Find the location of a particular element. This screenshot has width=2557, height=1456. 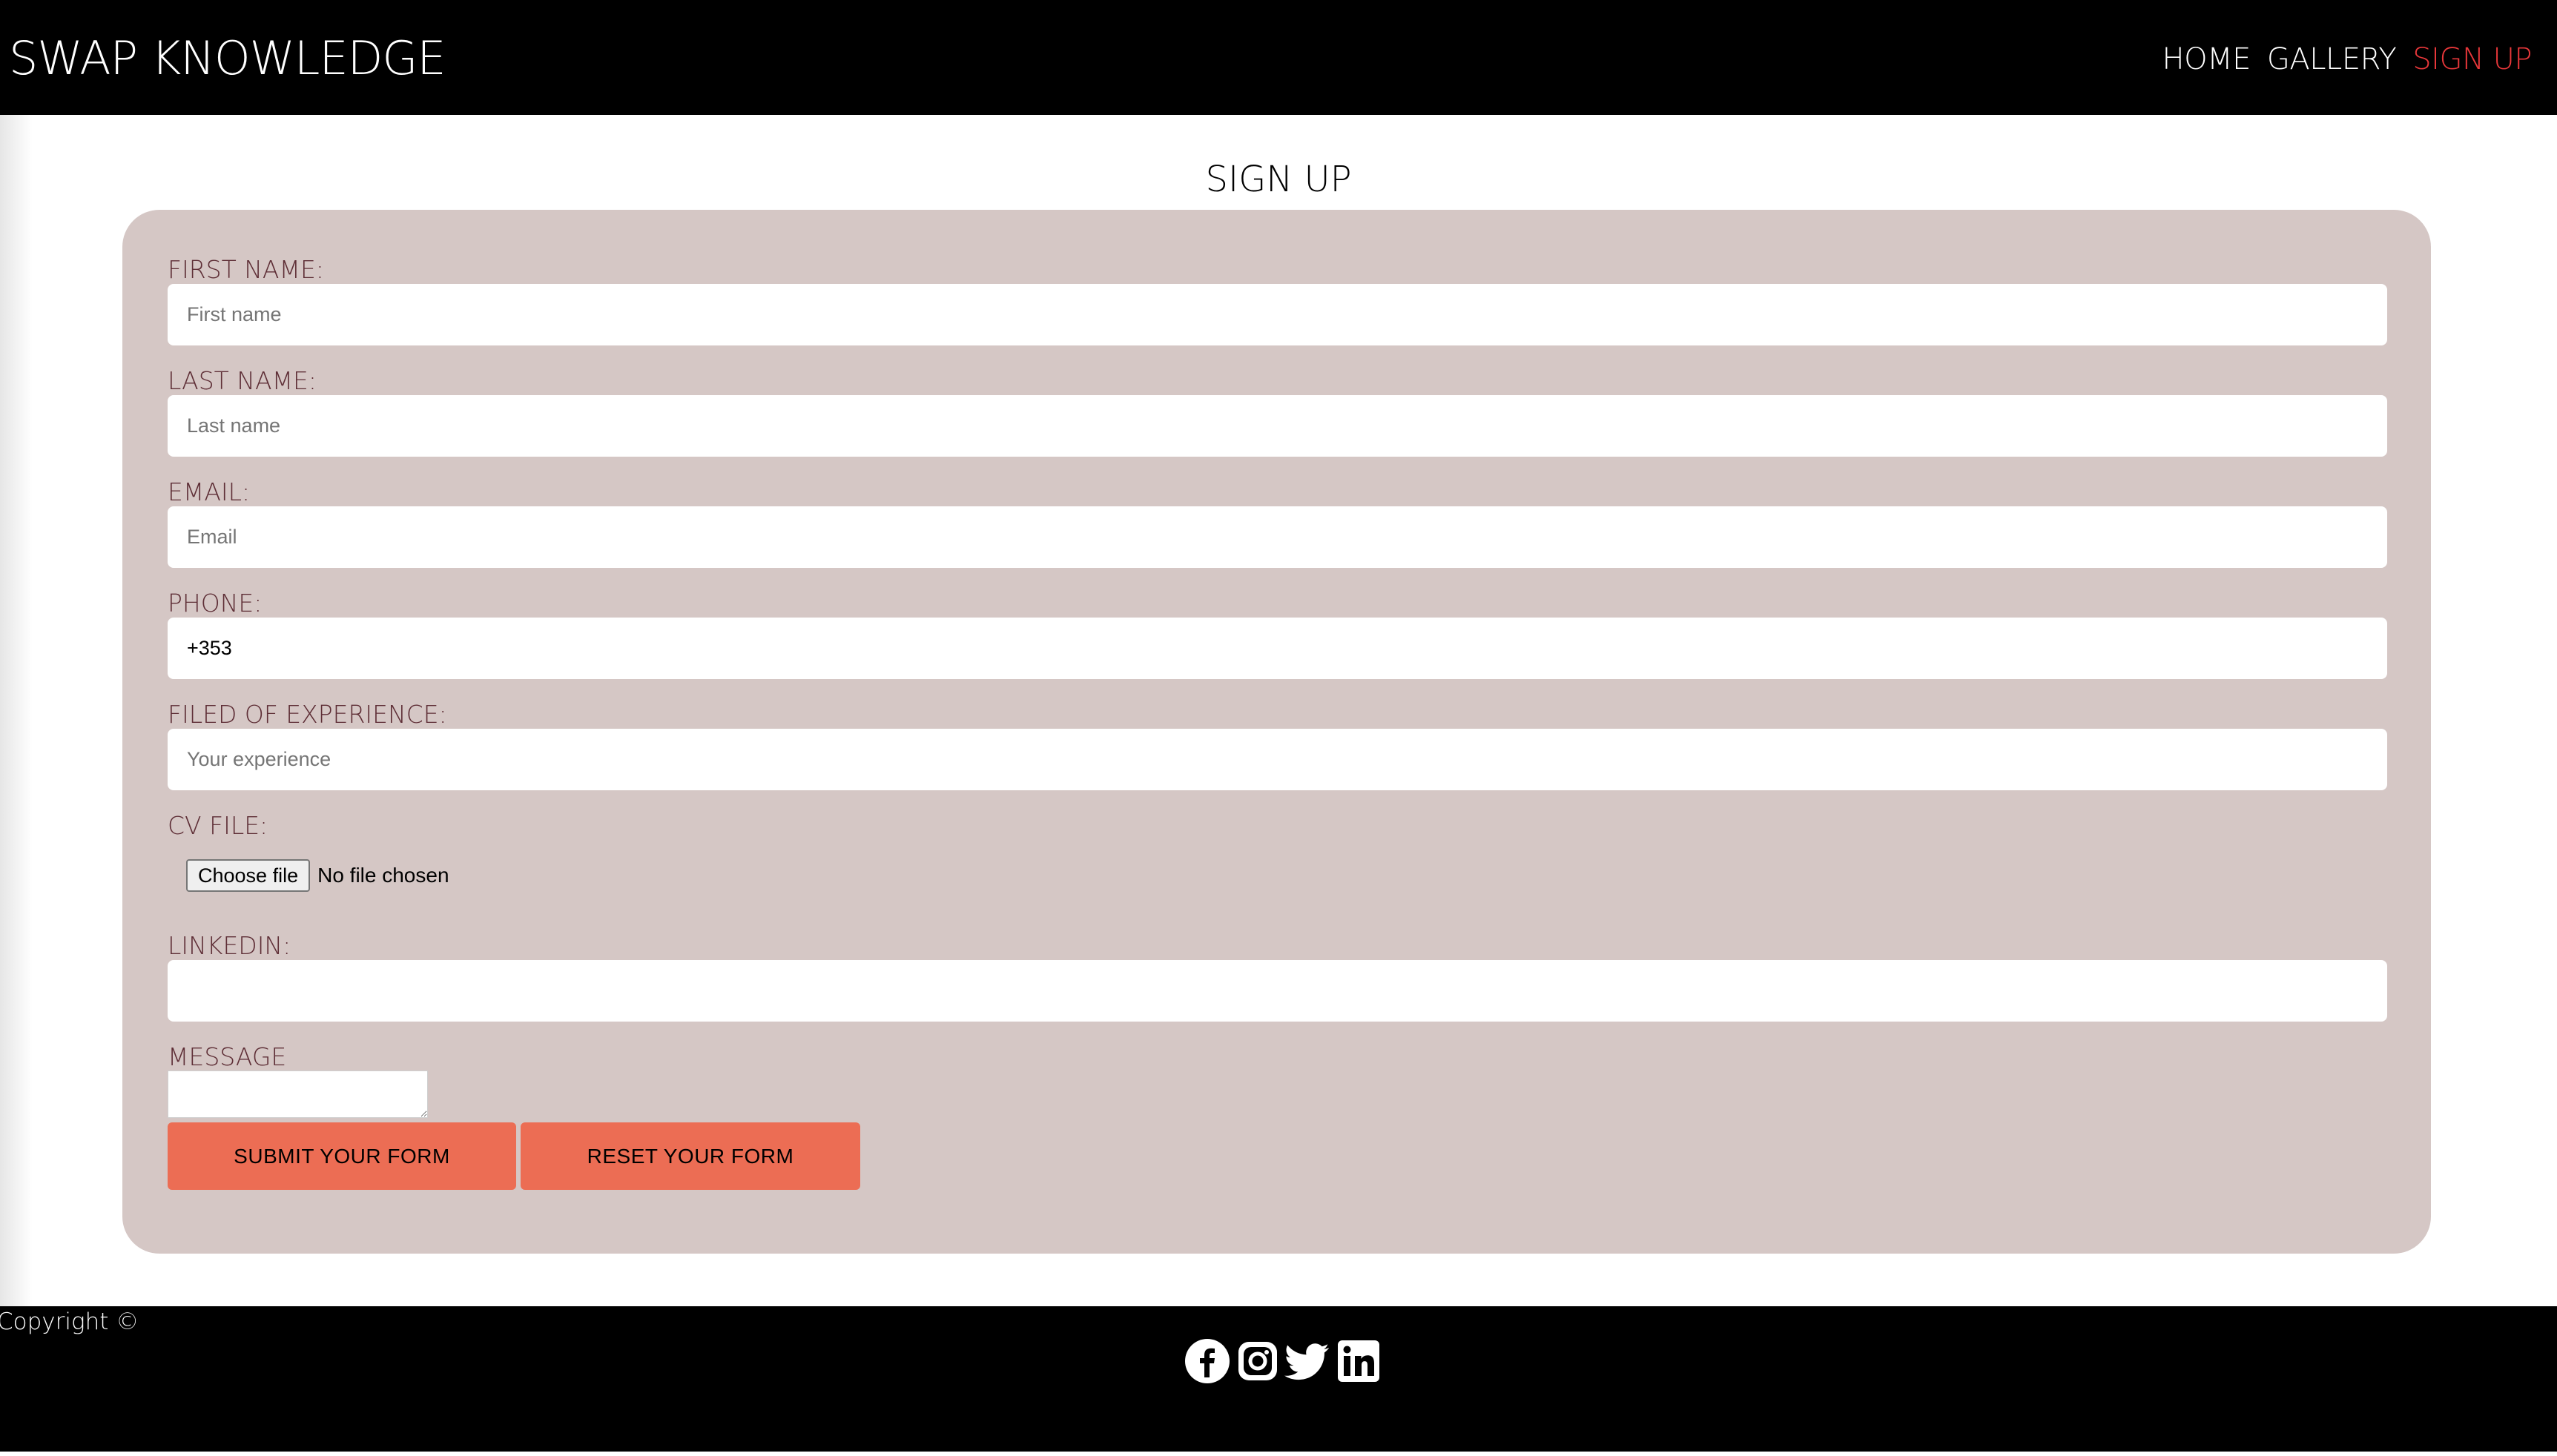

twitter-icon is located at coordinates (1308, 1361).